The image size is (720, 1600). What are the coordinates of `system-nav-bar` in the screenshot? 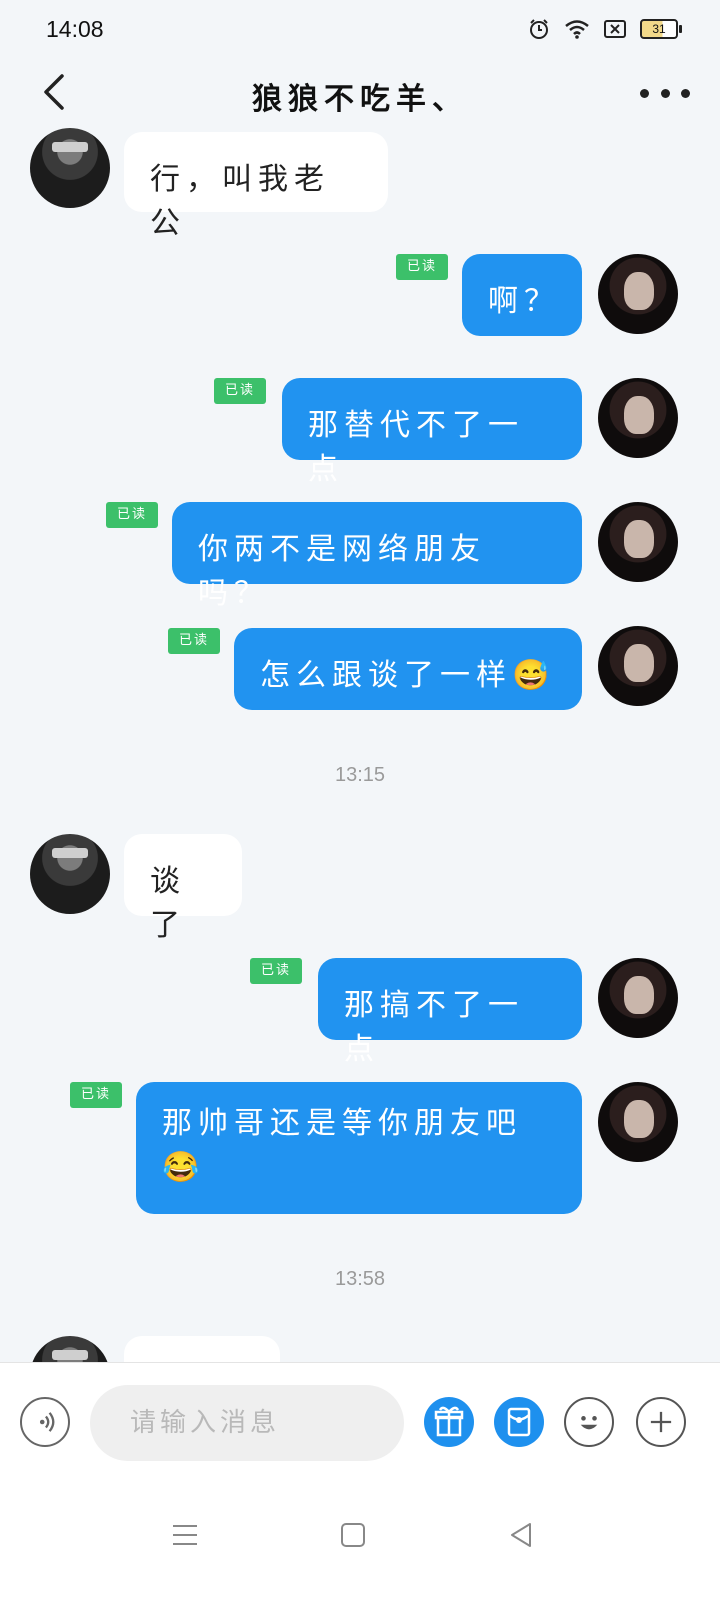 It's located at (360, 1540).